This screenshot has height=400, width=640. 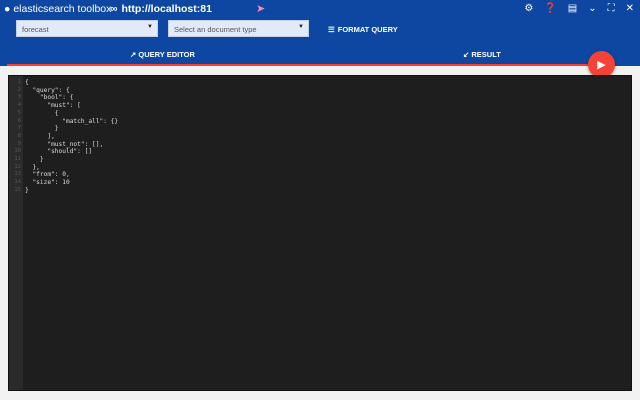 I want to click on line-numbers: 1 2 3 4 5 6 7 8 9 10 11 12 13 14 15, so click(x=16, y=233).